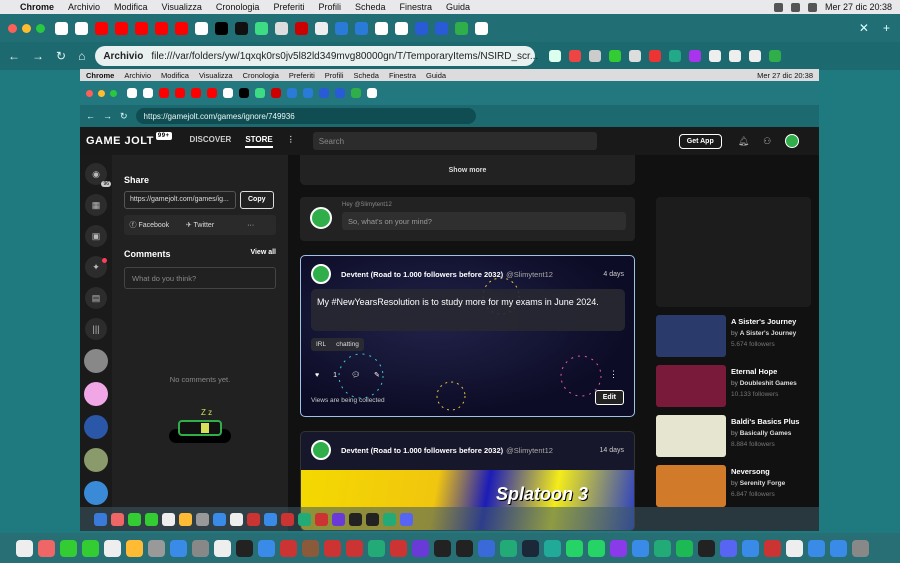 Image resolution: width=900 pixels, height=563 pixels. I want to click on gamejolt-logo: GAME JOLT 99+, so click(129, 139).